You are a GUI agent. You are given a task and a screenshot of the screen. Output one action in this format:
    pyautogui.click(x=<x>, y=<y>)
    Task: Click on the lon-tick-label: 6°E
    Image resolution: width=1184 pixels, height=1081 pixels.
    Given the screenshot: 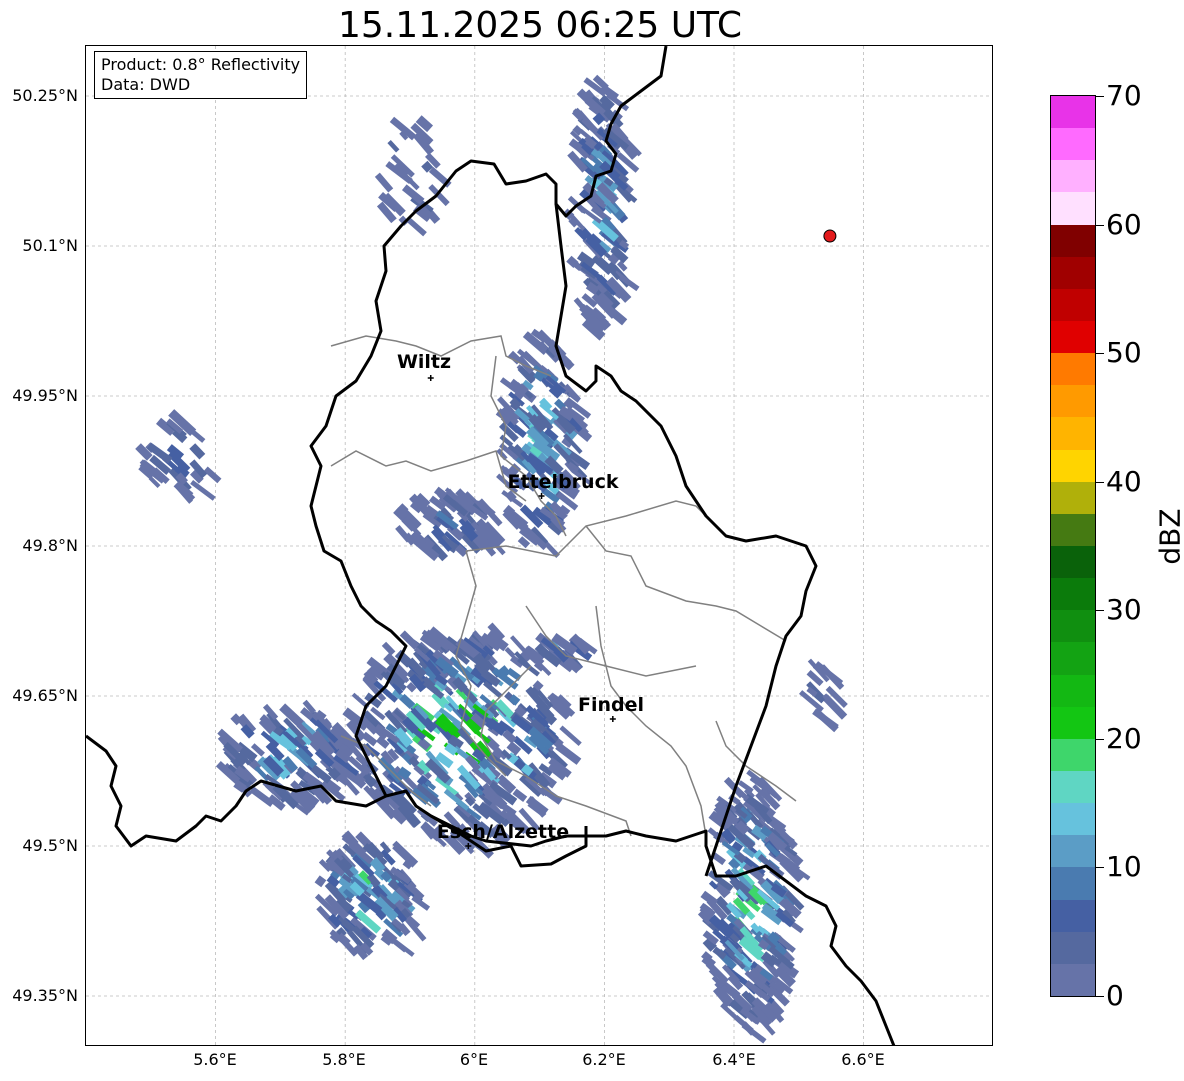 What is the action you would take?
    pyautogui.click(x=474, y=1059)
    